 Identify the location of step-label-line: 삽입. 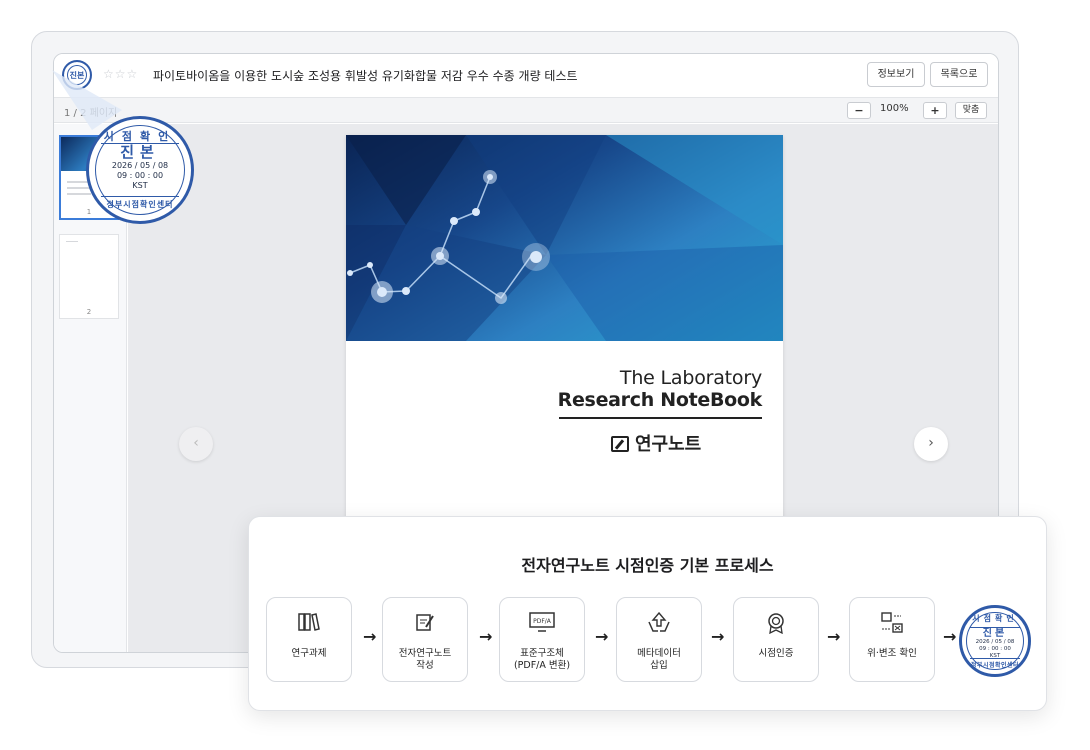
(659, 665).